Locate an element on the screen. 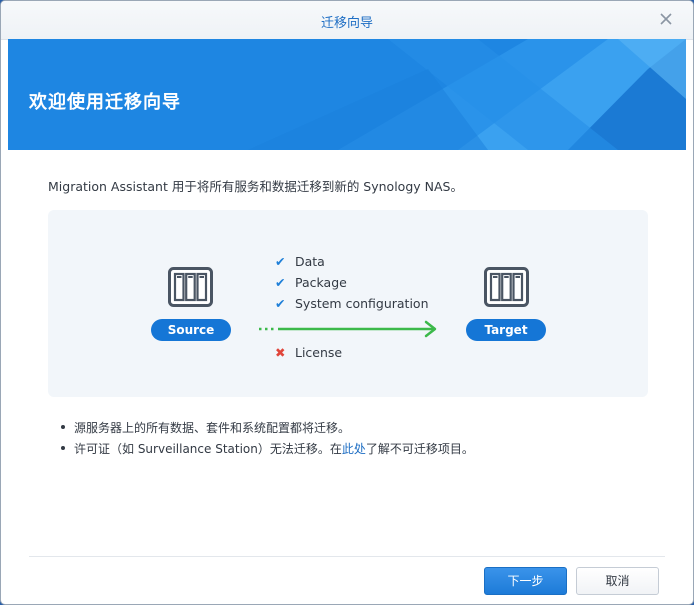 The height and width of the screenshot is (605, 694). note-text: 许可证（如 Surveillance Station）无法迁移。在 is located at coordinates (208, 449).